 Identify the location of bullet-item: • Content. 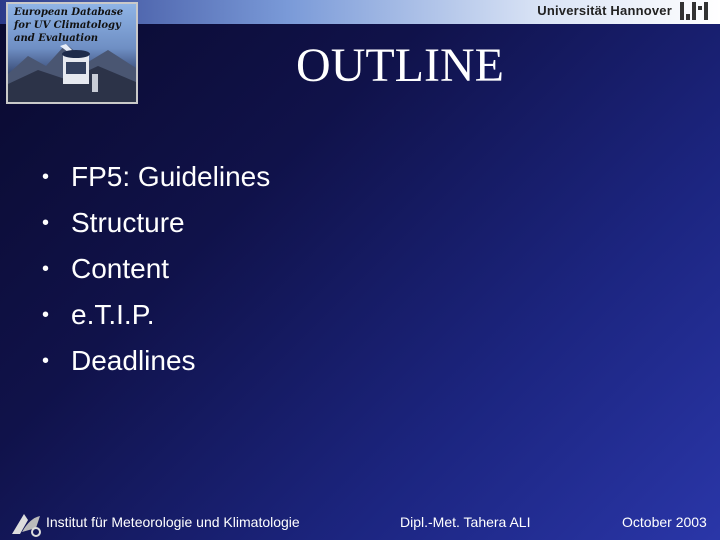
(106, 268).